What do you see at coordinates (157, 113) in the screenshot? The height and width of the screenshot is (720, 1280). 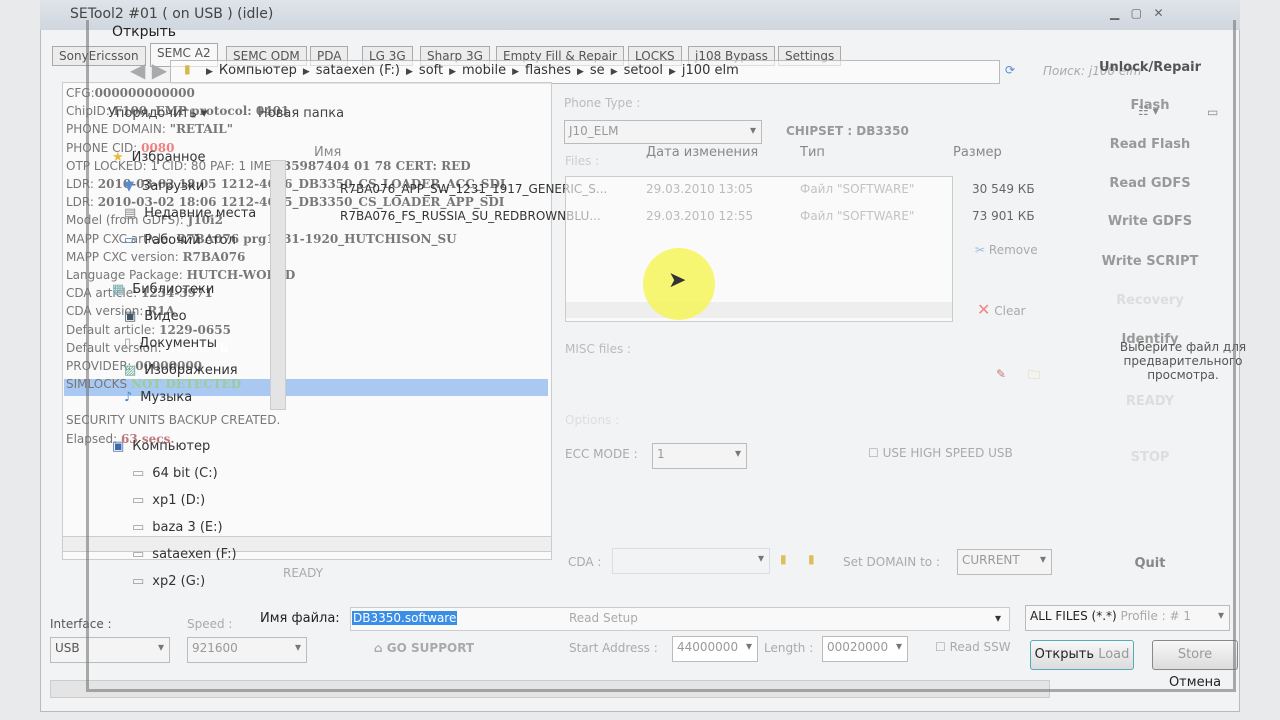 I see `organize-button: Упорядочить ▾` at bounding box center [157, 113].